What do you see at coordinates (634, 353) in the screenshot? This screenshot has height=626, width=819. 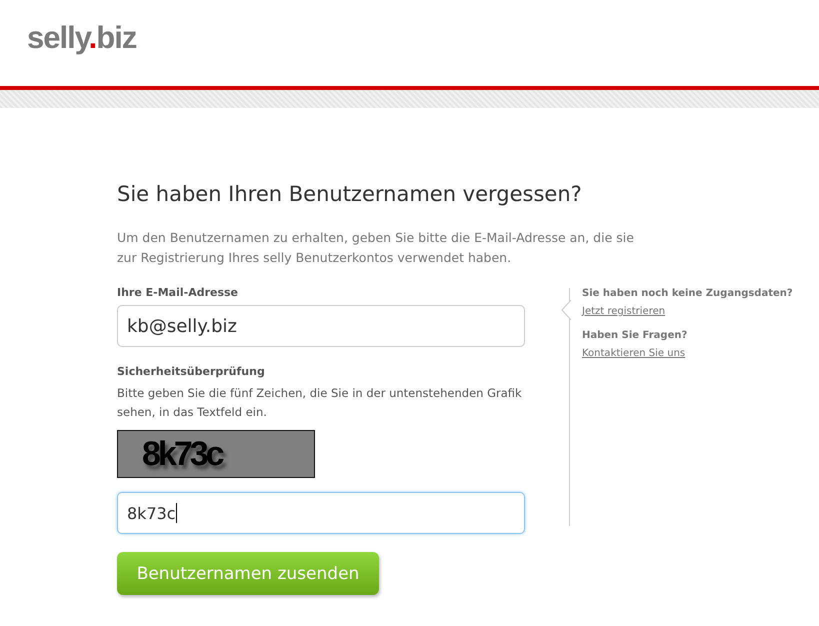 I see `sidebar-link: Kontaktieren Sie uns` at bounding box center [634, 353].